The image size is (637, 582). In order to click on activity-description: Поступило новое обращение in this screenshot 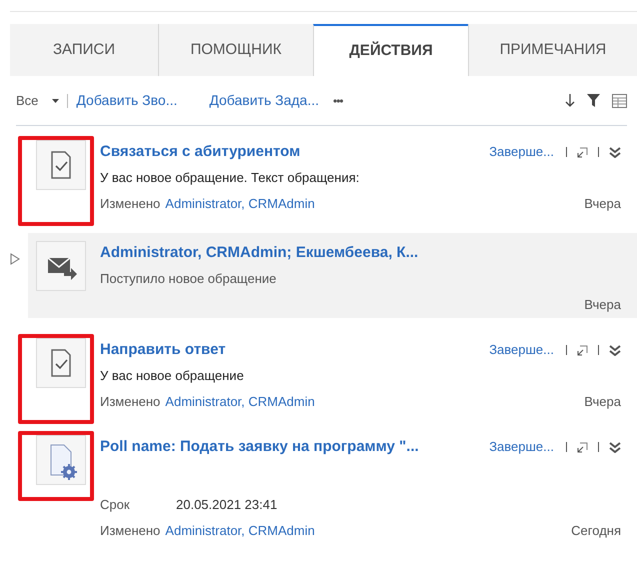, I will do `click(189, 279)`.